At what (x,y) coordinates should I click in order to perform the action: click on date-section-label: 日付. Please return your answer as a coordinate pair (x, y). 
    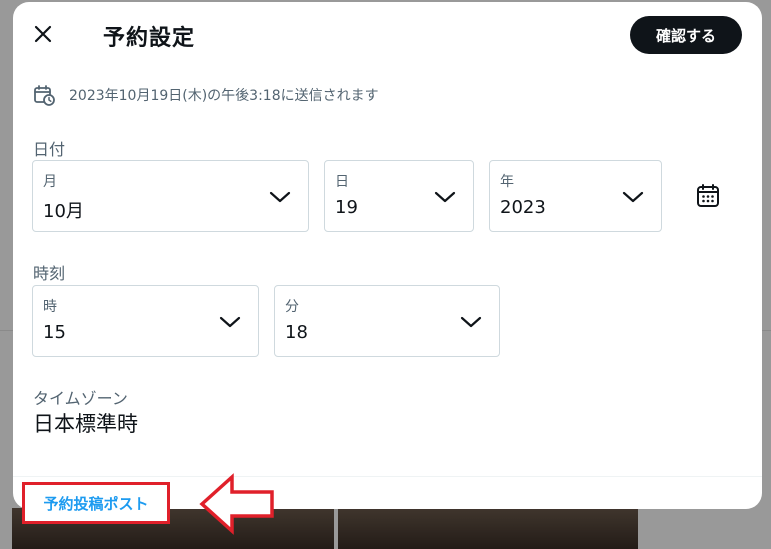
    Looking at the image, I should click on (49, 149).